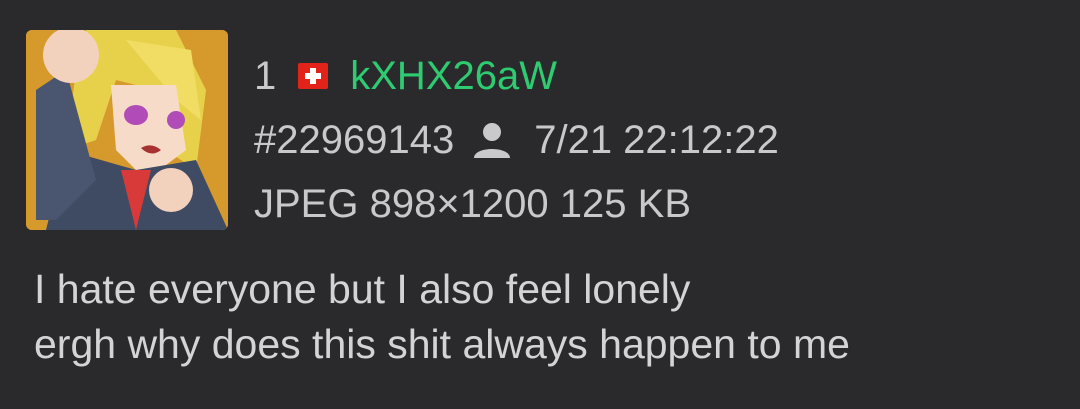  What do you see at coordinates (354, 140) in the screenshot?
I see `post-id: #22969143` at bounding box center [354, 140].